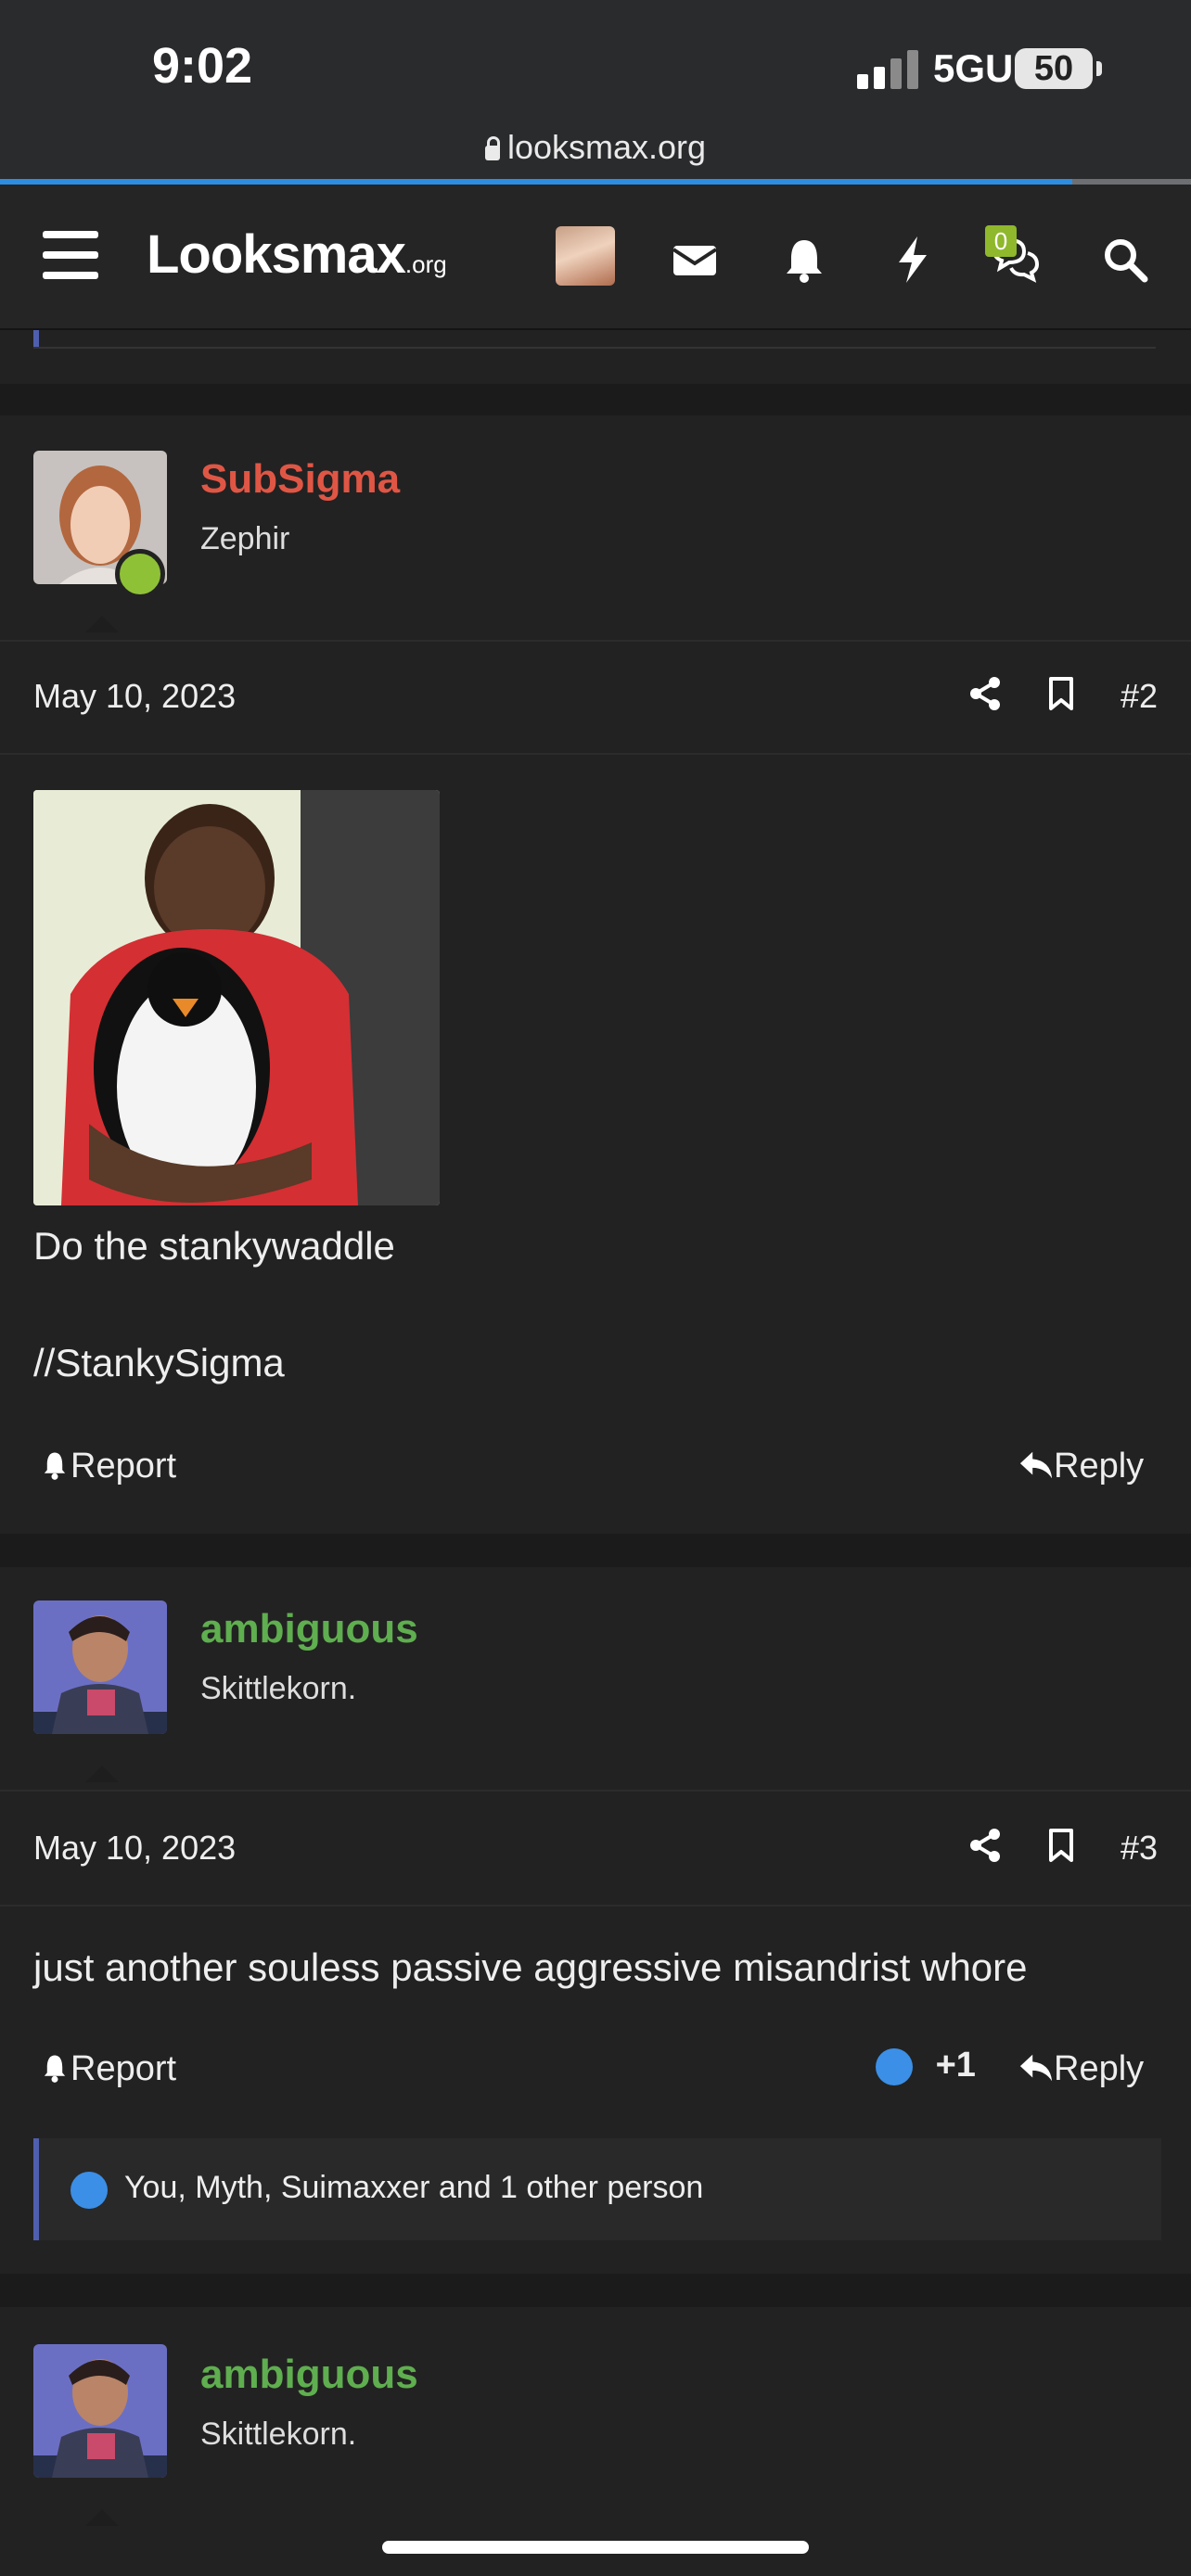 The height and width of the screenshot is (2576, 1191). What do you see at coordinates (414, 2187) in the screenshot?
I see `reactions-text: You, Myth, Suimaxxer and 1 other person` at bounding box center [414, 2187].